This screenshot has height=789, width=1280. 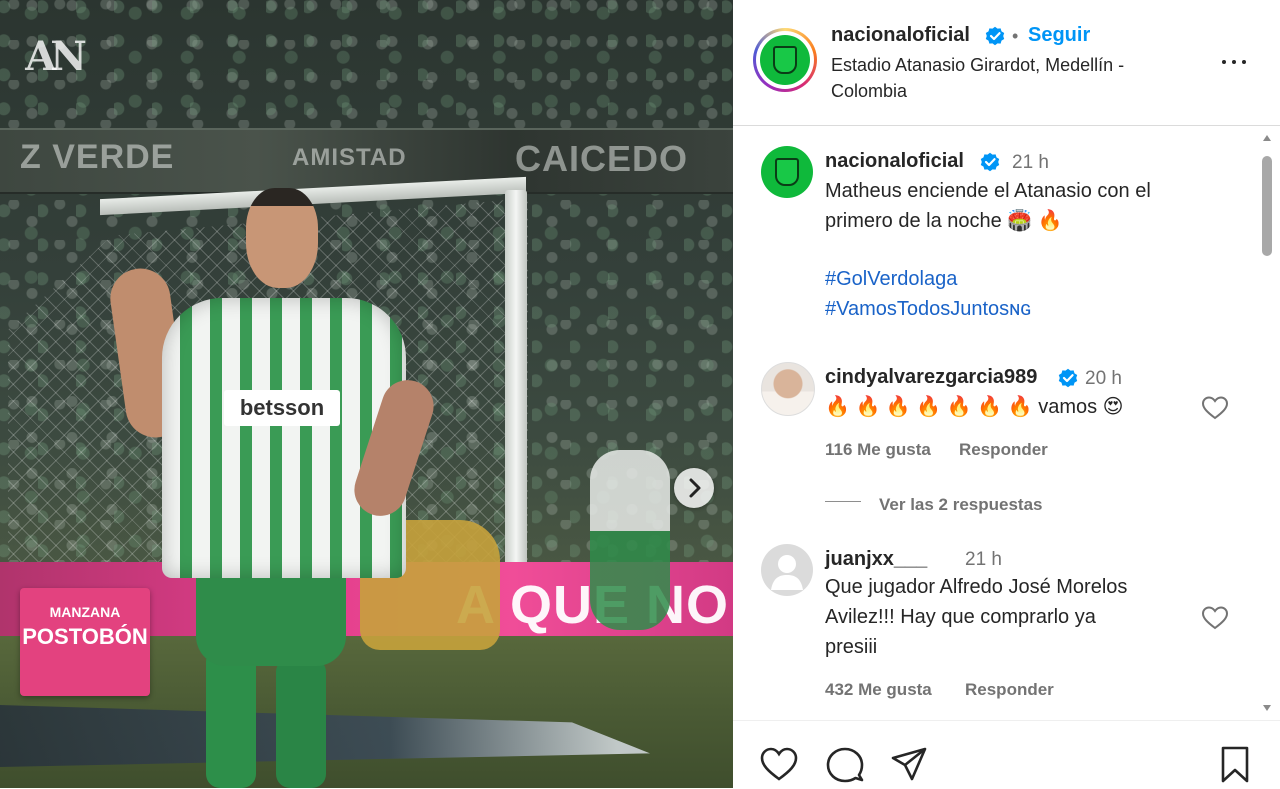 What do you see at coordinates (878, 690) in the screenshot?
I see `comment-likes-count: 432 Me gusta` at bounding box center [878, 690].